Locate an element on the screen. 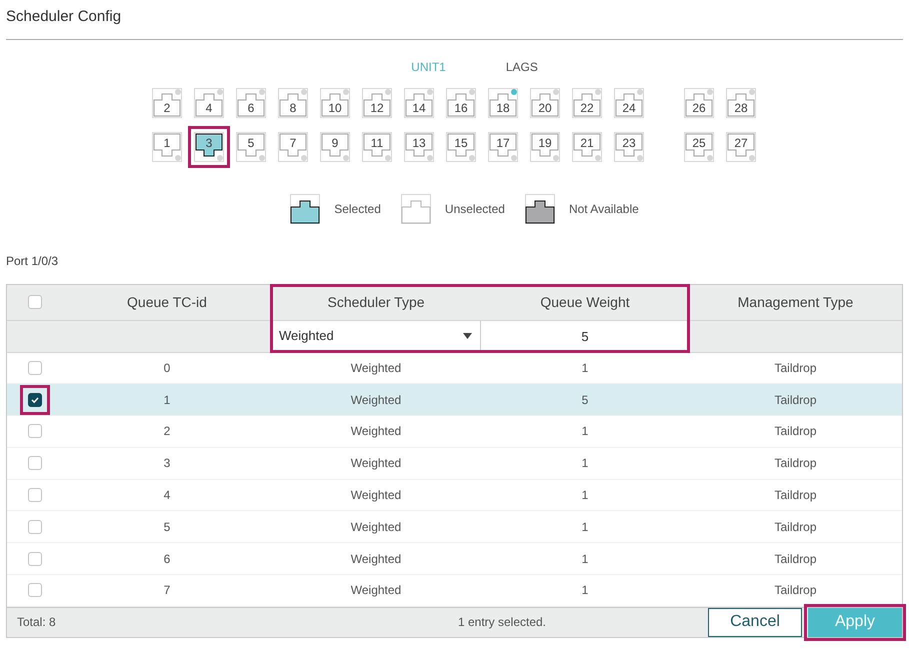 Image resolution: width=909 pixels, height=651 pixels. legend-label: Selected is located at coordinates (357, 209).